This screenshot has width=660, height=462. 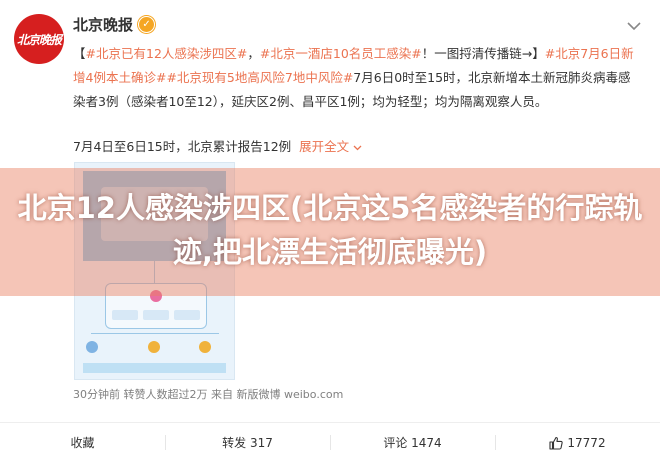 I want to click on like-button: 17772, so click(x=577, y=442).